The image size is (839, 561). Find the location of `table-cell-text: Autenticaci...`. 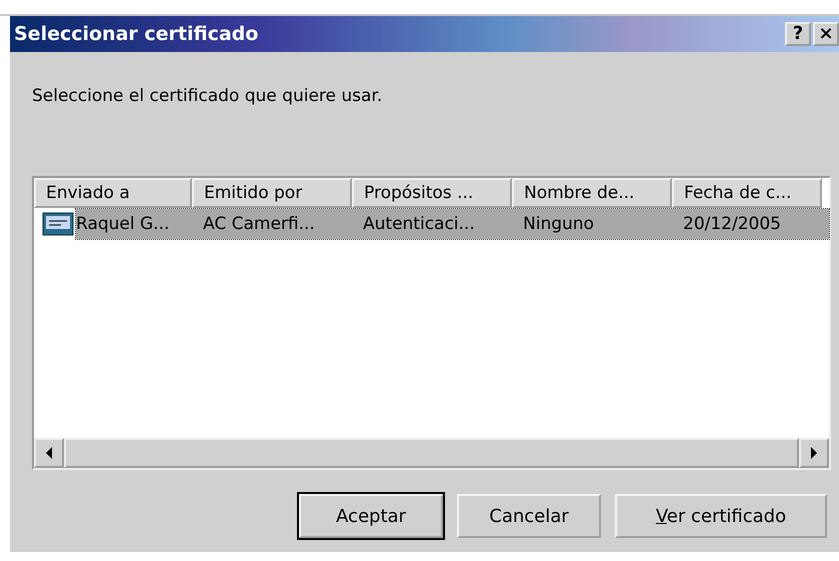

table-cell-text: Autenticaci... is located at coordinates (419, 224).